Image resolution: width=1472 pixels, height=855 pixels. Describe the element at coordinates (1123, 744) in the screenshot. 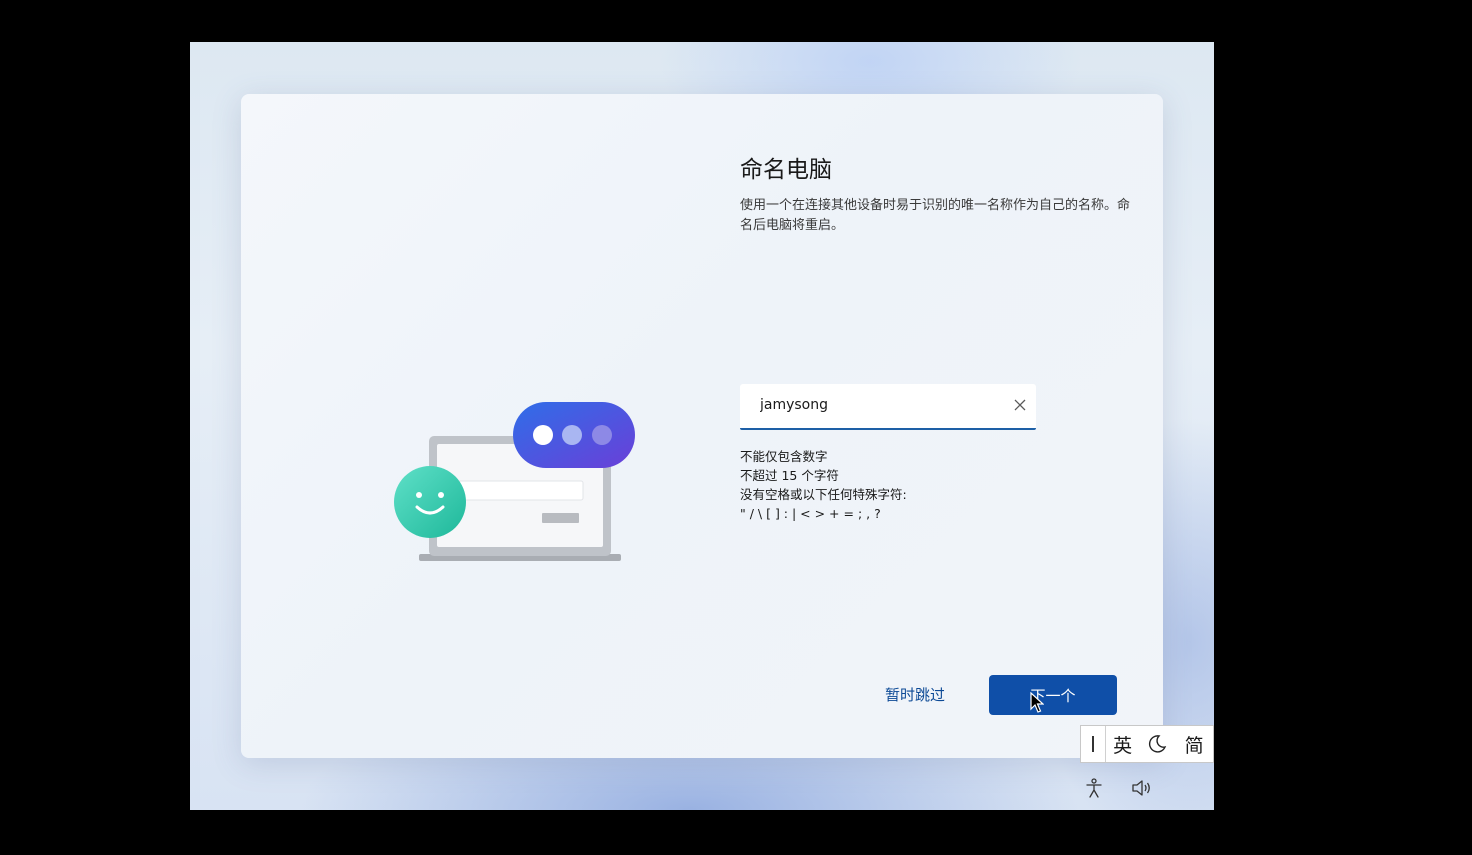

I see `ime-language-toggle: 英` at that location.